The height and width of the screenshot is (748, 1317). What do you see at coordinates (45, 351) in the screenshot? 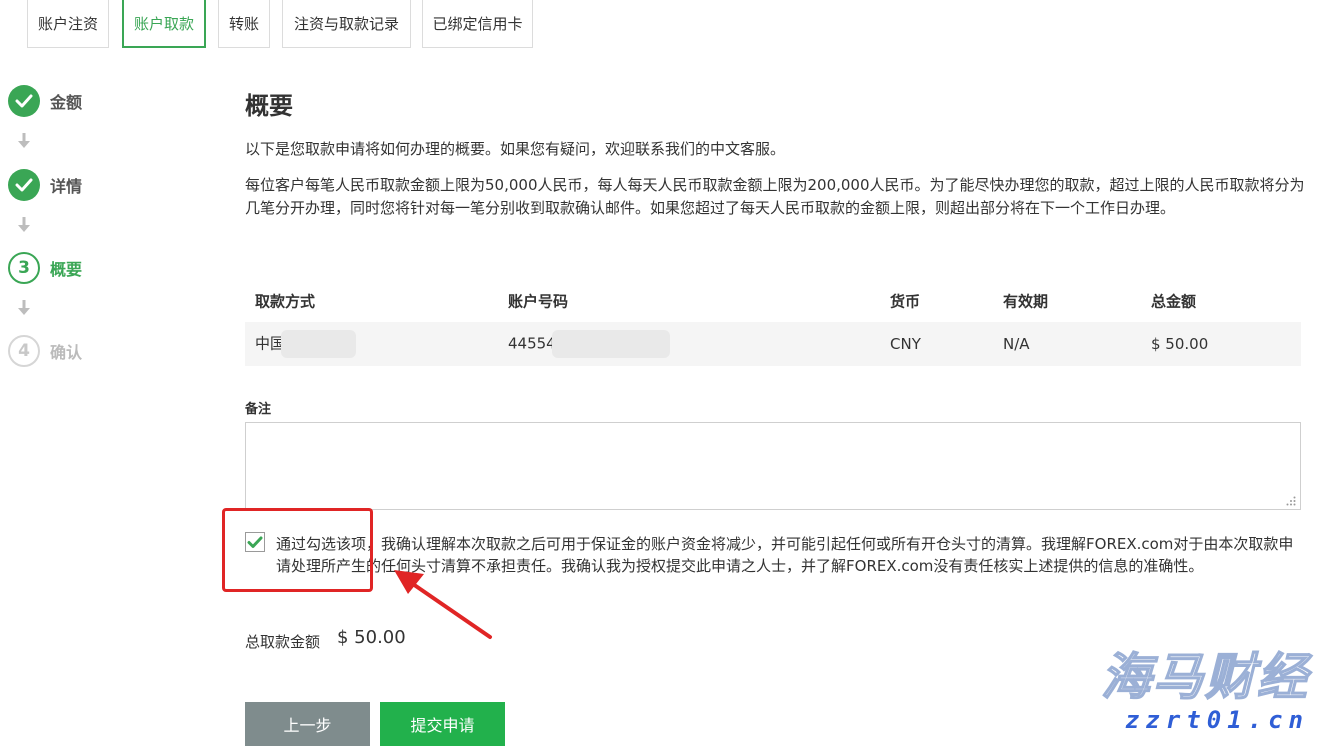
I see `step-confirm: 4 确认` at bounding box center [45, 351].